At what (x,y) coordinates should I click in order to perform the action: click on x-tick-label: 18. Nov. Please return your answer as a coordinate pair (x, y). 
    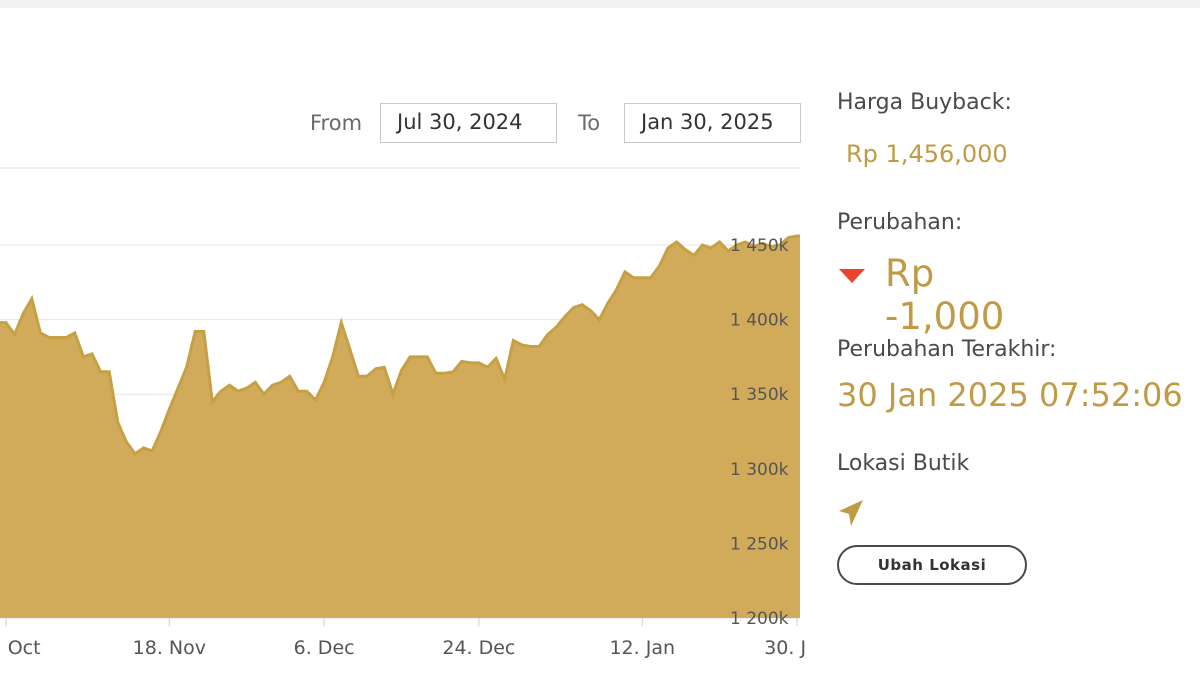
    Looking at the image, I should click on (169, 648).